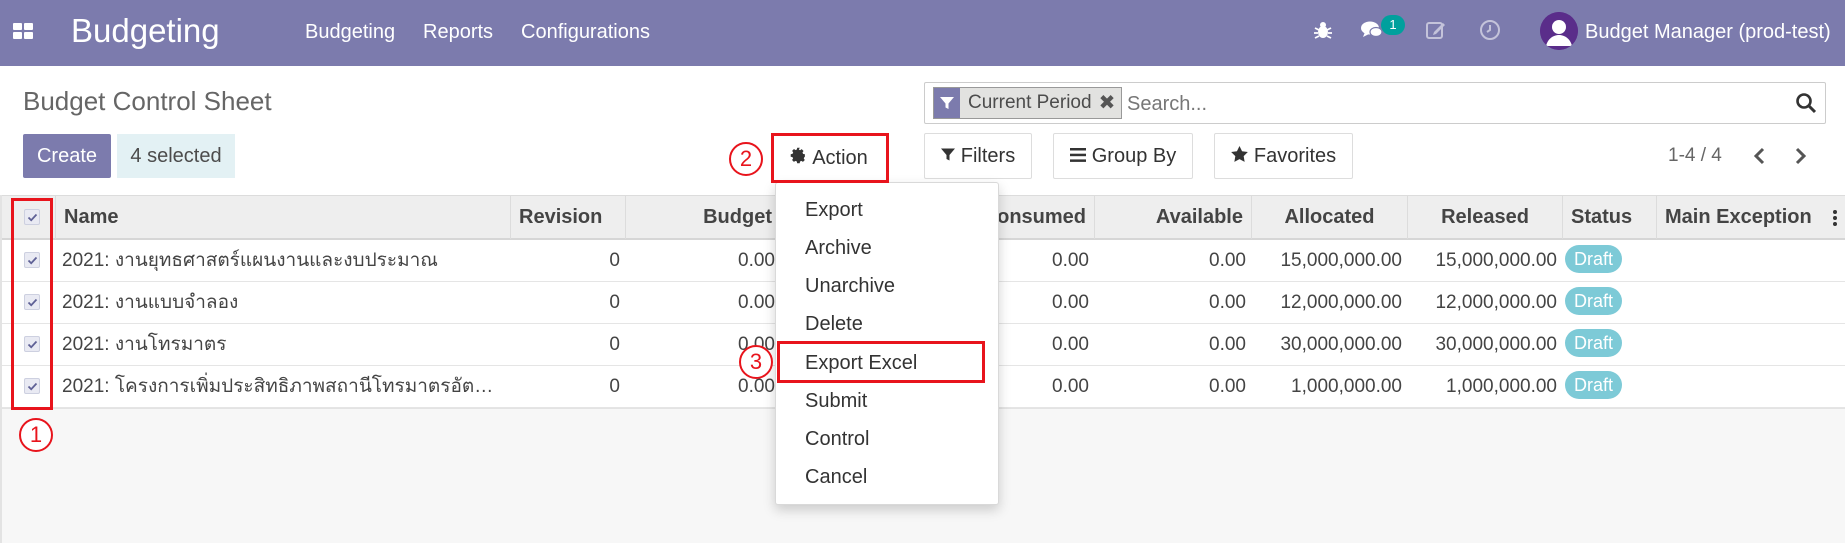  I want to click on facet-remove-icon: ✖, so click(1110, 103).